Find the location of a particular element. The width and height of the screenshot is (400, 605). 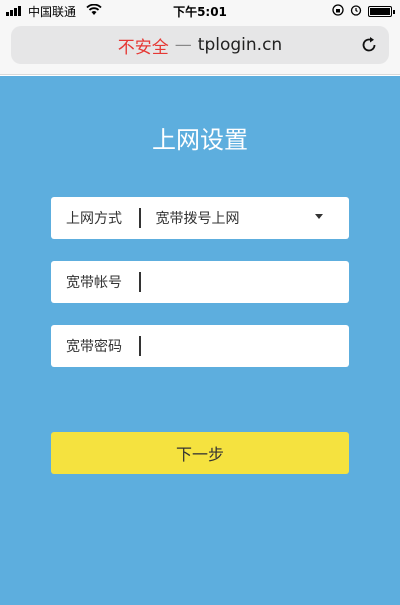

next-button: 下一步 is located at coordinates (200, 453).